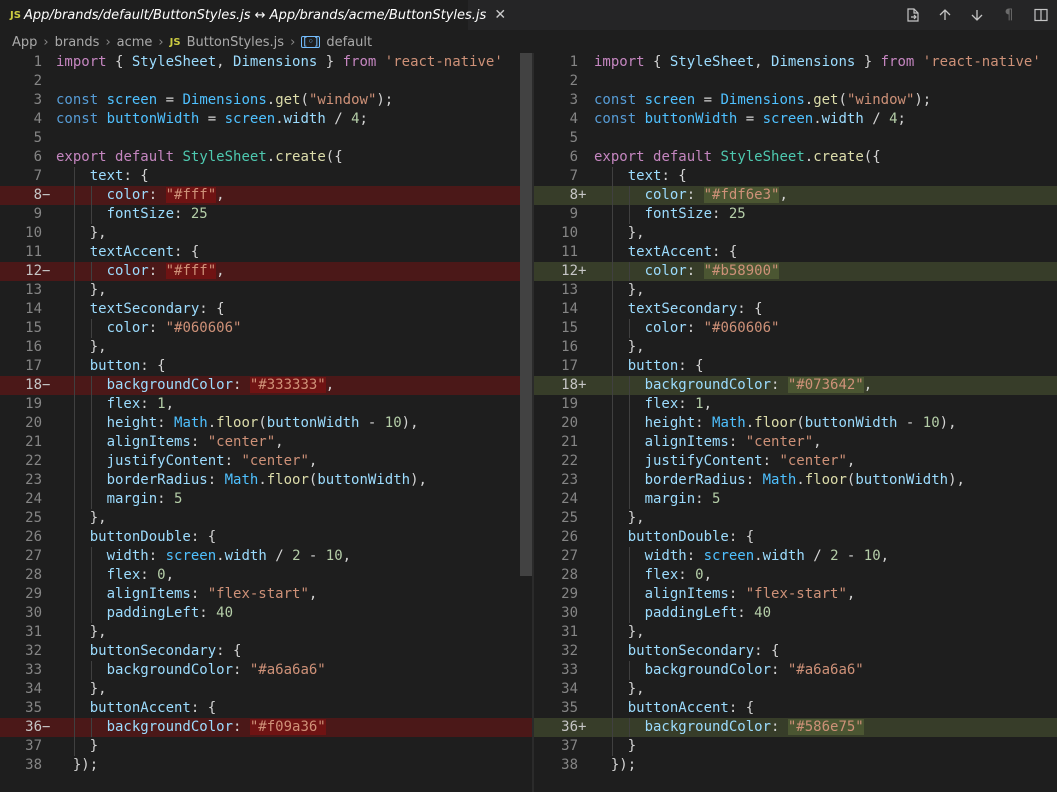 The height and width of the screenshot is (792, 1057). What do you see at coordinates (98, 290) in the screenshot?
I see `code-token: },` at bounding box center [98, 290].